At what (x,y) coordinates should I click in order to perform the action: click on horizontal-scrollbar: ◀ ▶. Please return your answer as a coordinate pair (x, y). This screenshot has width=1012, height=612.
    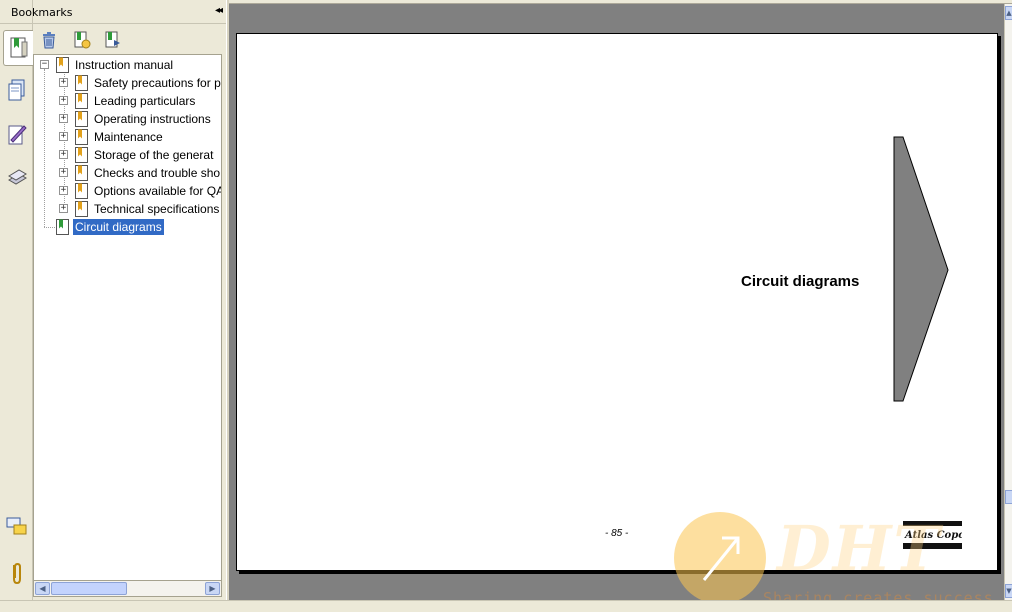
    Looking at the image, I should click on (127, 588).